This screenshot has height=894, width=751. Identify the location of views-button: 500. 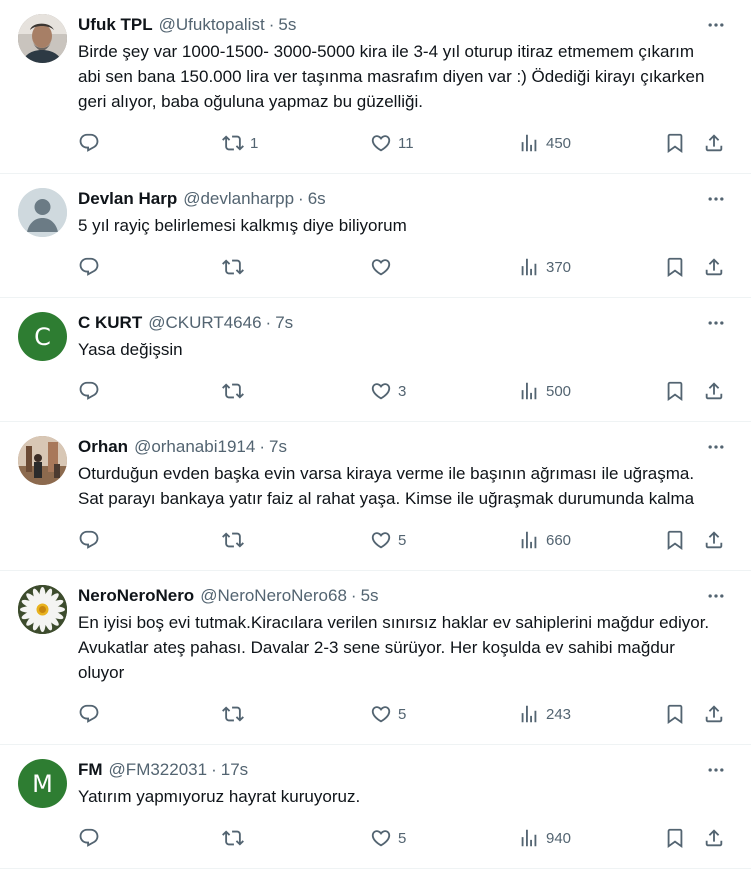
(544, 391).